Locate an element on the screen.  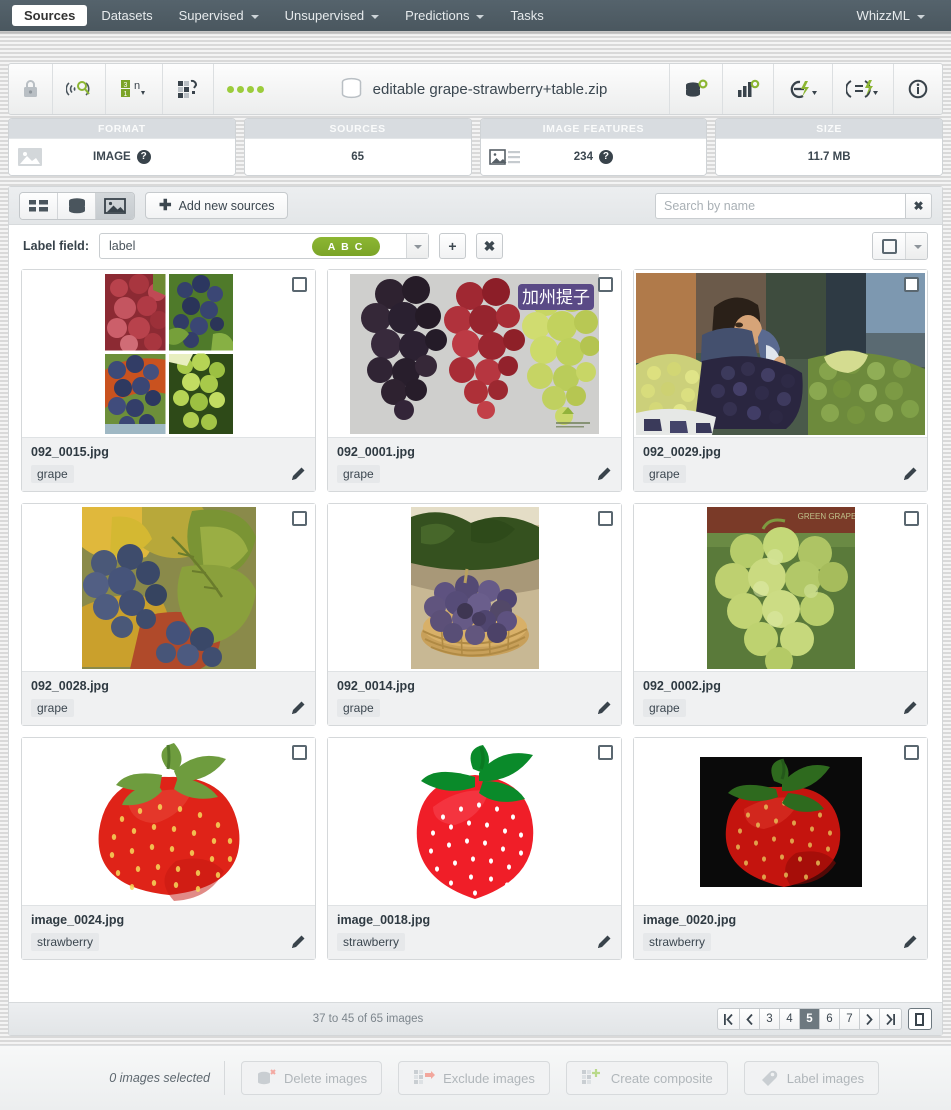
search-group: ✖ is located at coordinates (793, 205).